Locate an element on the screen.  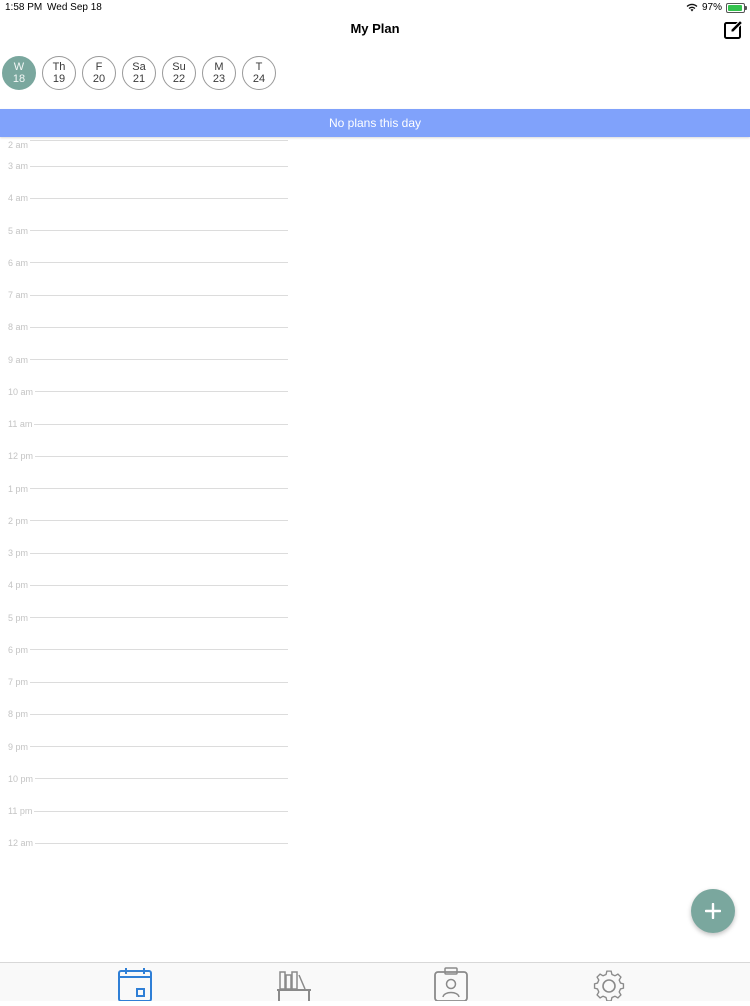
hour-label: 4 am is located at coordinates (18, 198).